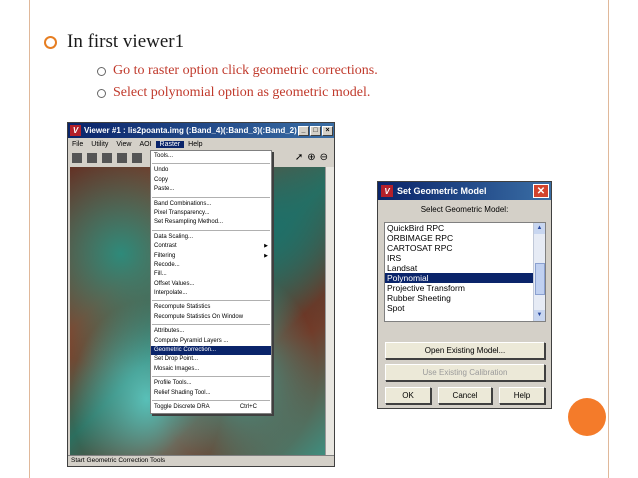  I want to click on model-list-item: Landsat, so click(465, 268).